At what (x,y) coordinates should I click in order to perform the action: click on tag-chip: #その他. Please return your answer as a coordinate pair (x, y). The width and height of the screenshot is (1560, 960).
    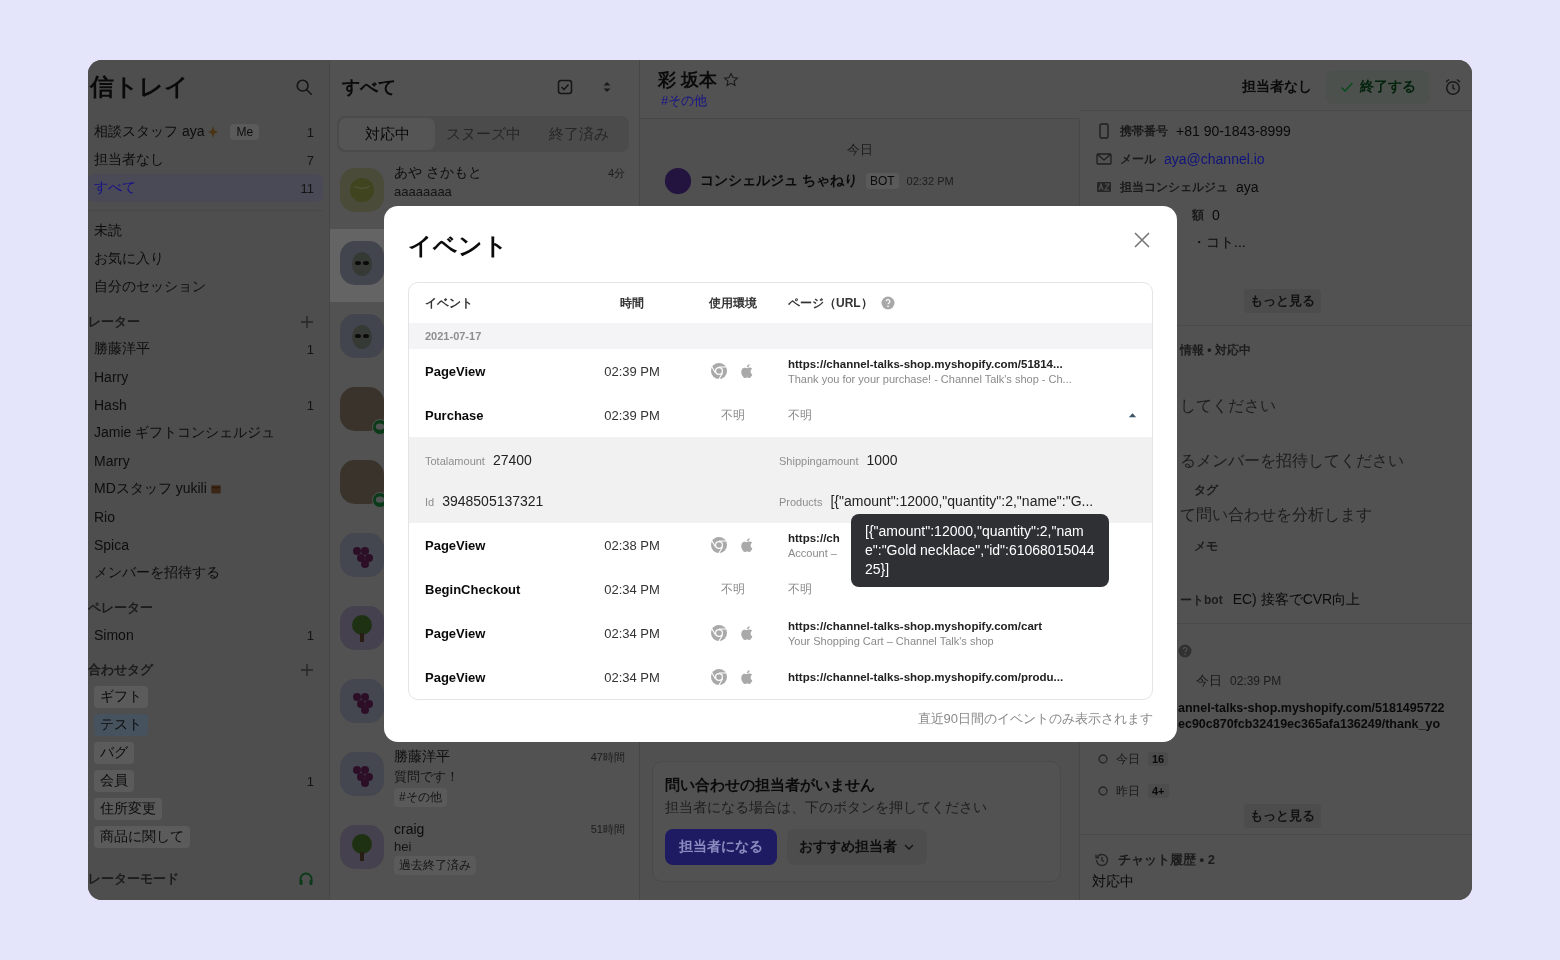
    Looking at the image, I should click on (420, 797).